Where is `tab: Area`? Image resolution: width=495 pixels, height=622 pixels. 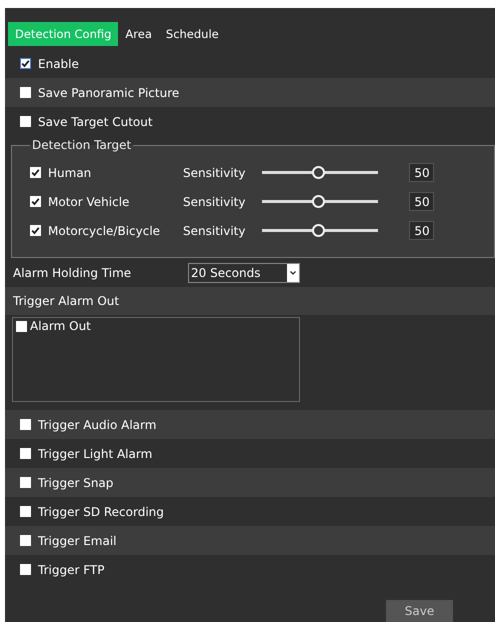 tab: Area is located at coordinates (138, 34).